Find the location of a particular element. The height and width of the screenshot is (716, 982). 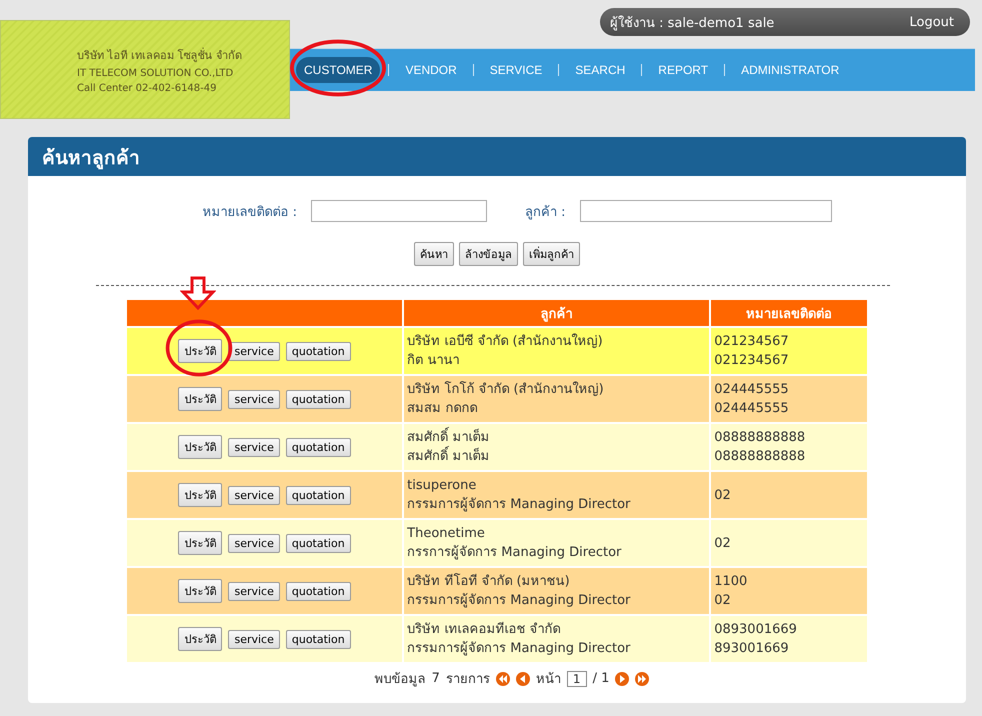

customer-cell: Theonetime กรรการผู้จัดการ Managing Director is located at coordinates (557, 543).